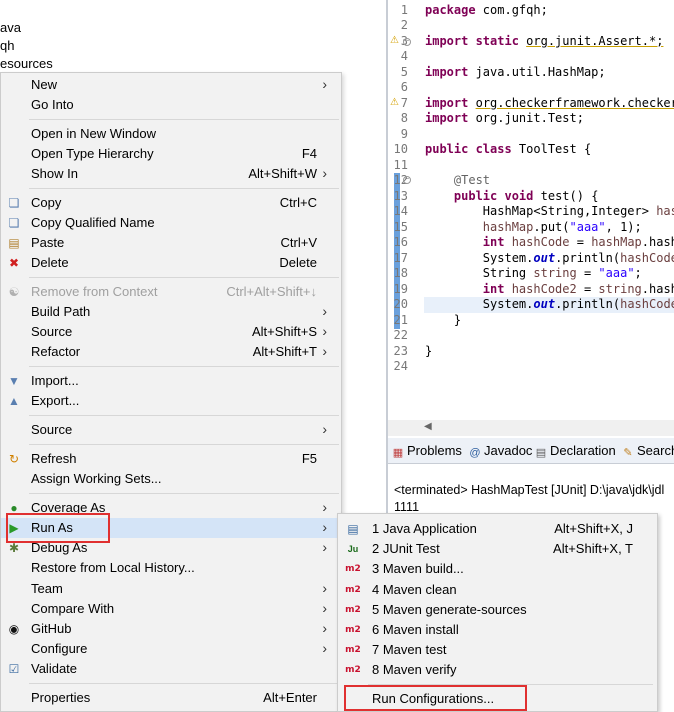 The width and height of the screenshot is (674, 712). Describe the element at coordinates (171, 223) in the screenshot. I see `menu-item-copy-qualified-name: ❏ Copy Qualified Name` at that location.